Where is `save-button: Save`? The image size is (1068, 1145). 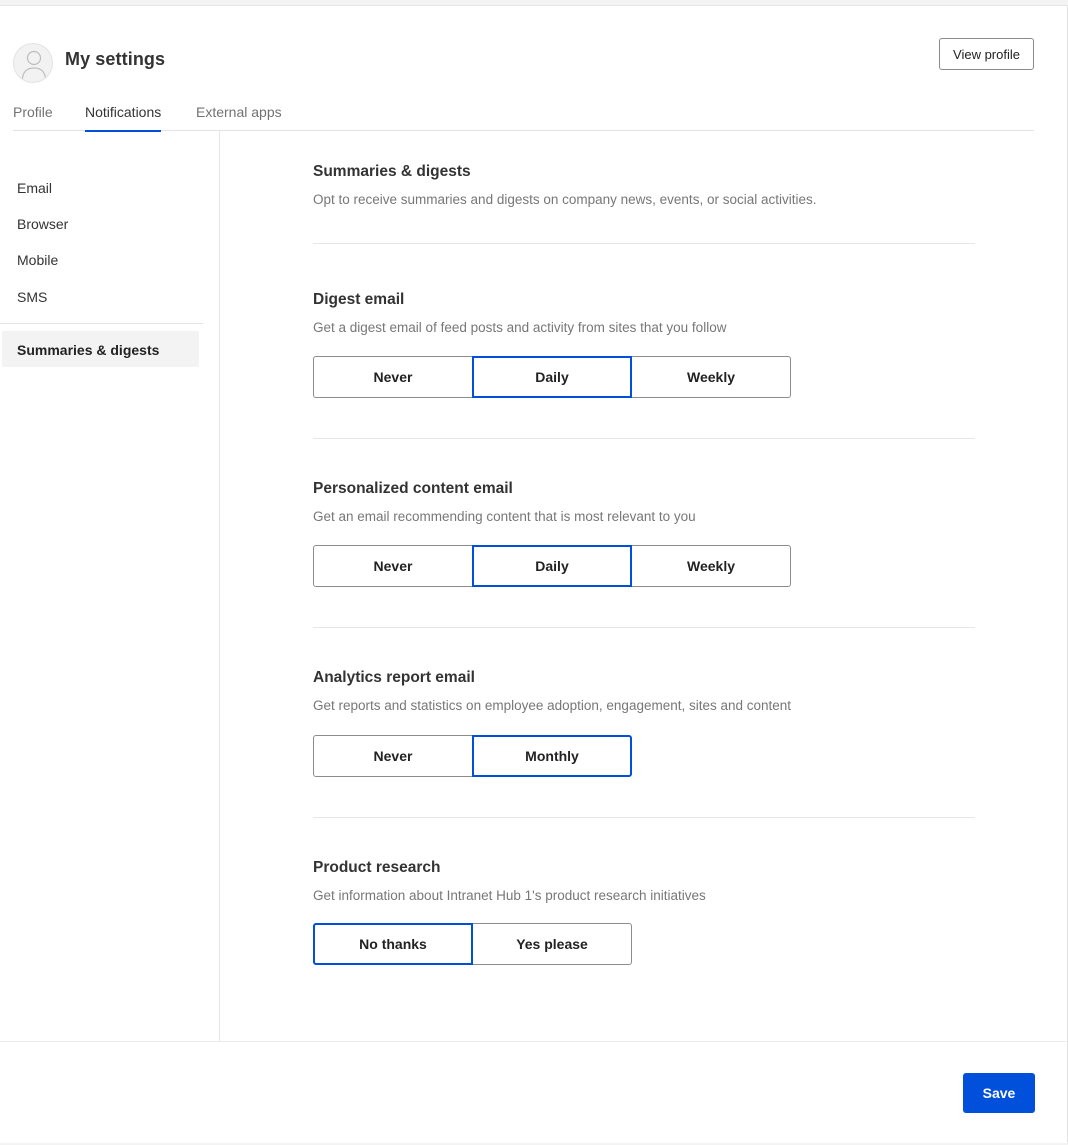 save-button: Save is located at coordinates (999, 1093).